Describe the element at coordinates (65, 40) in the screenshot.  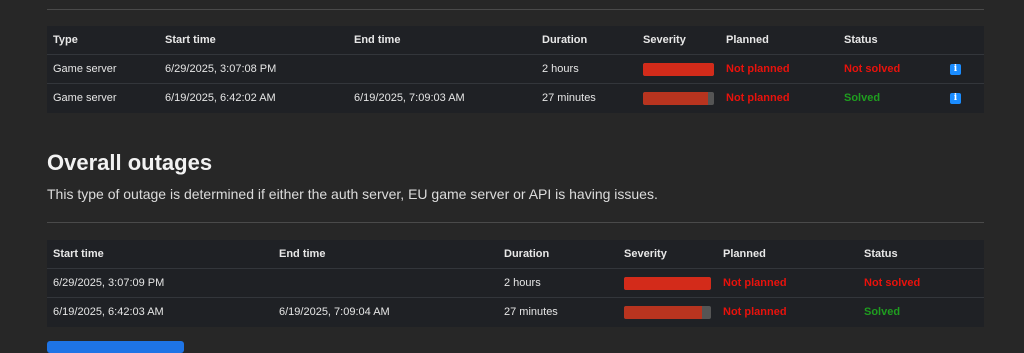
I see `col-type-header: Type` at that location.